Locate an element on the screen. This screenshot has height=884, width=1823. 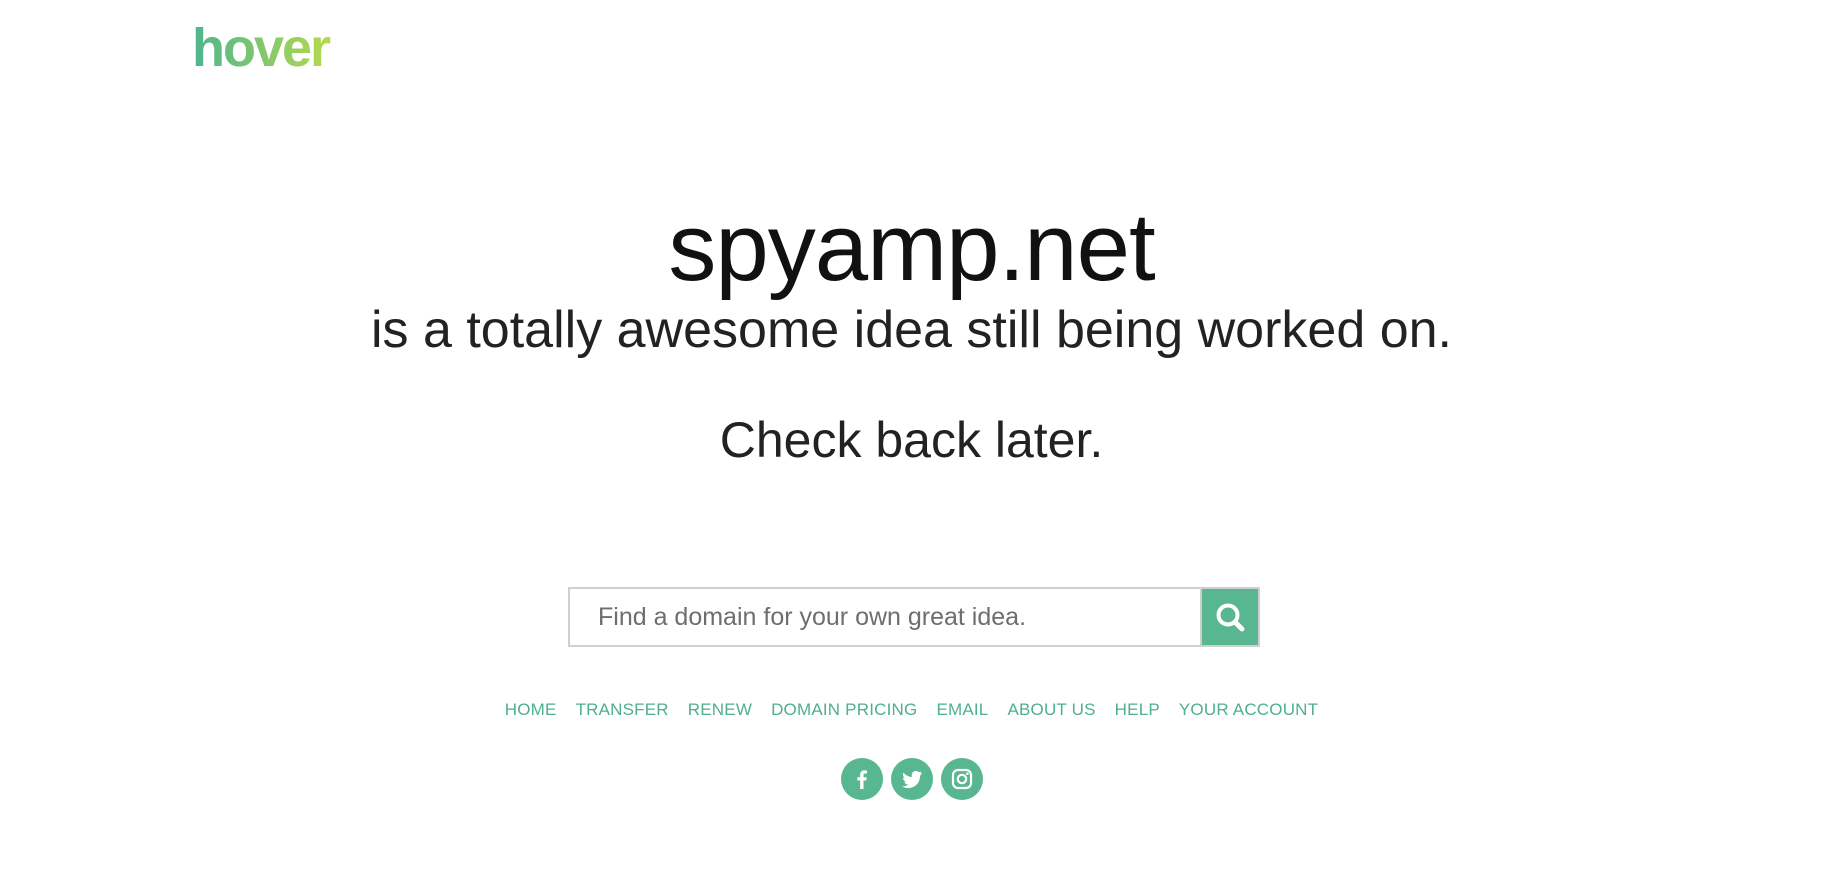
hover-logo: hover is located at coordinates (272, 48).